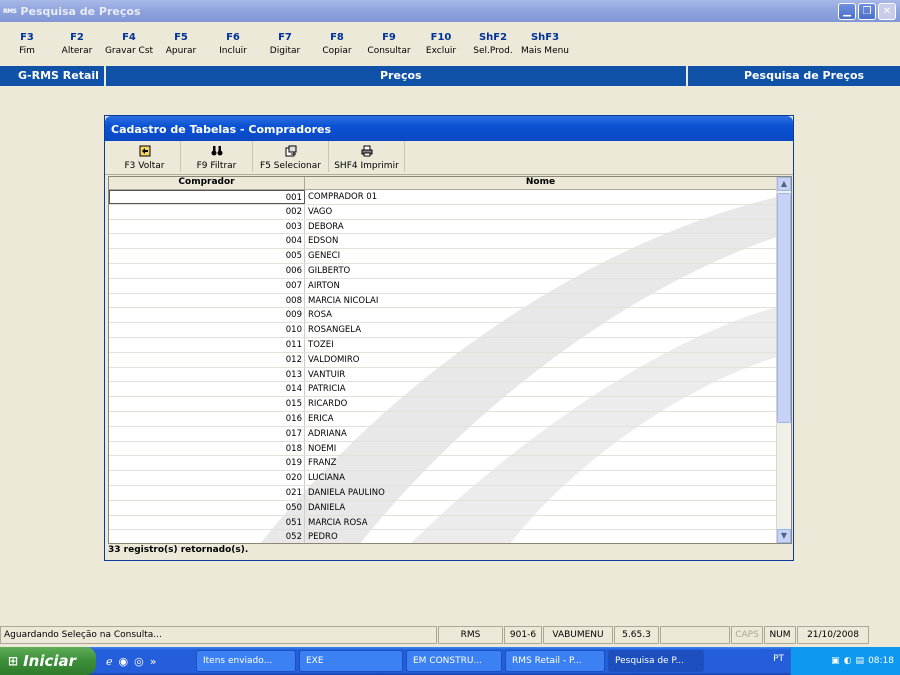 Image resolution: width=900 pixels, height=675 pixels. Describe the element at coordinates (450, 11) in the screenshot. I see `window-title-bar: RMS Pesquisa de Preços ▁ ❐ ✕` at that location.